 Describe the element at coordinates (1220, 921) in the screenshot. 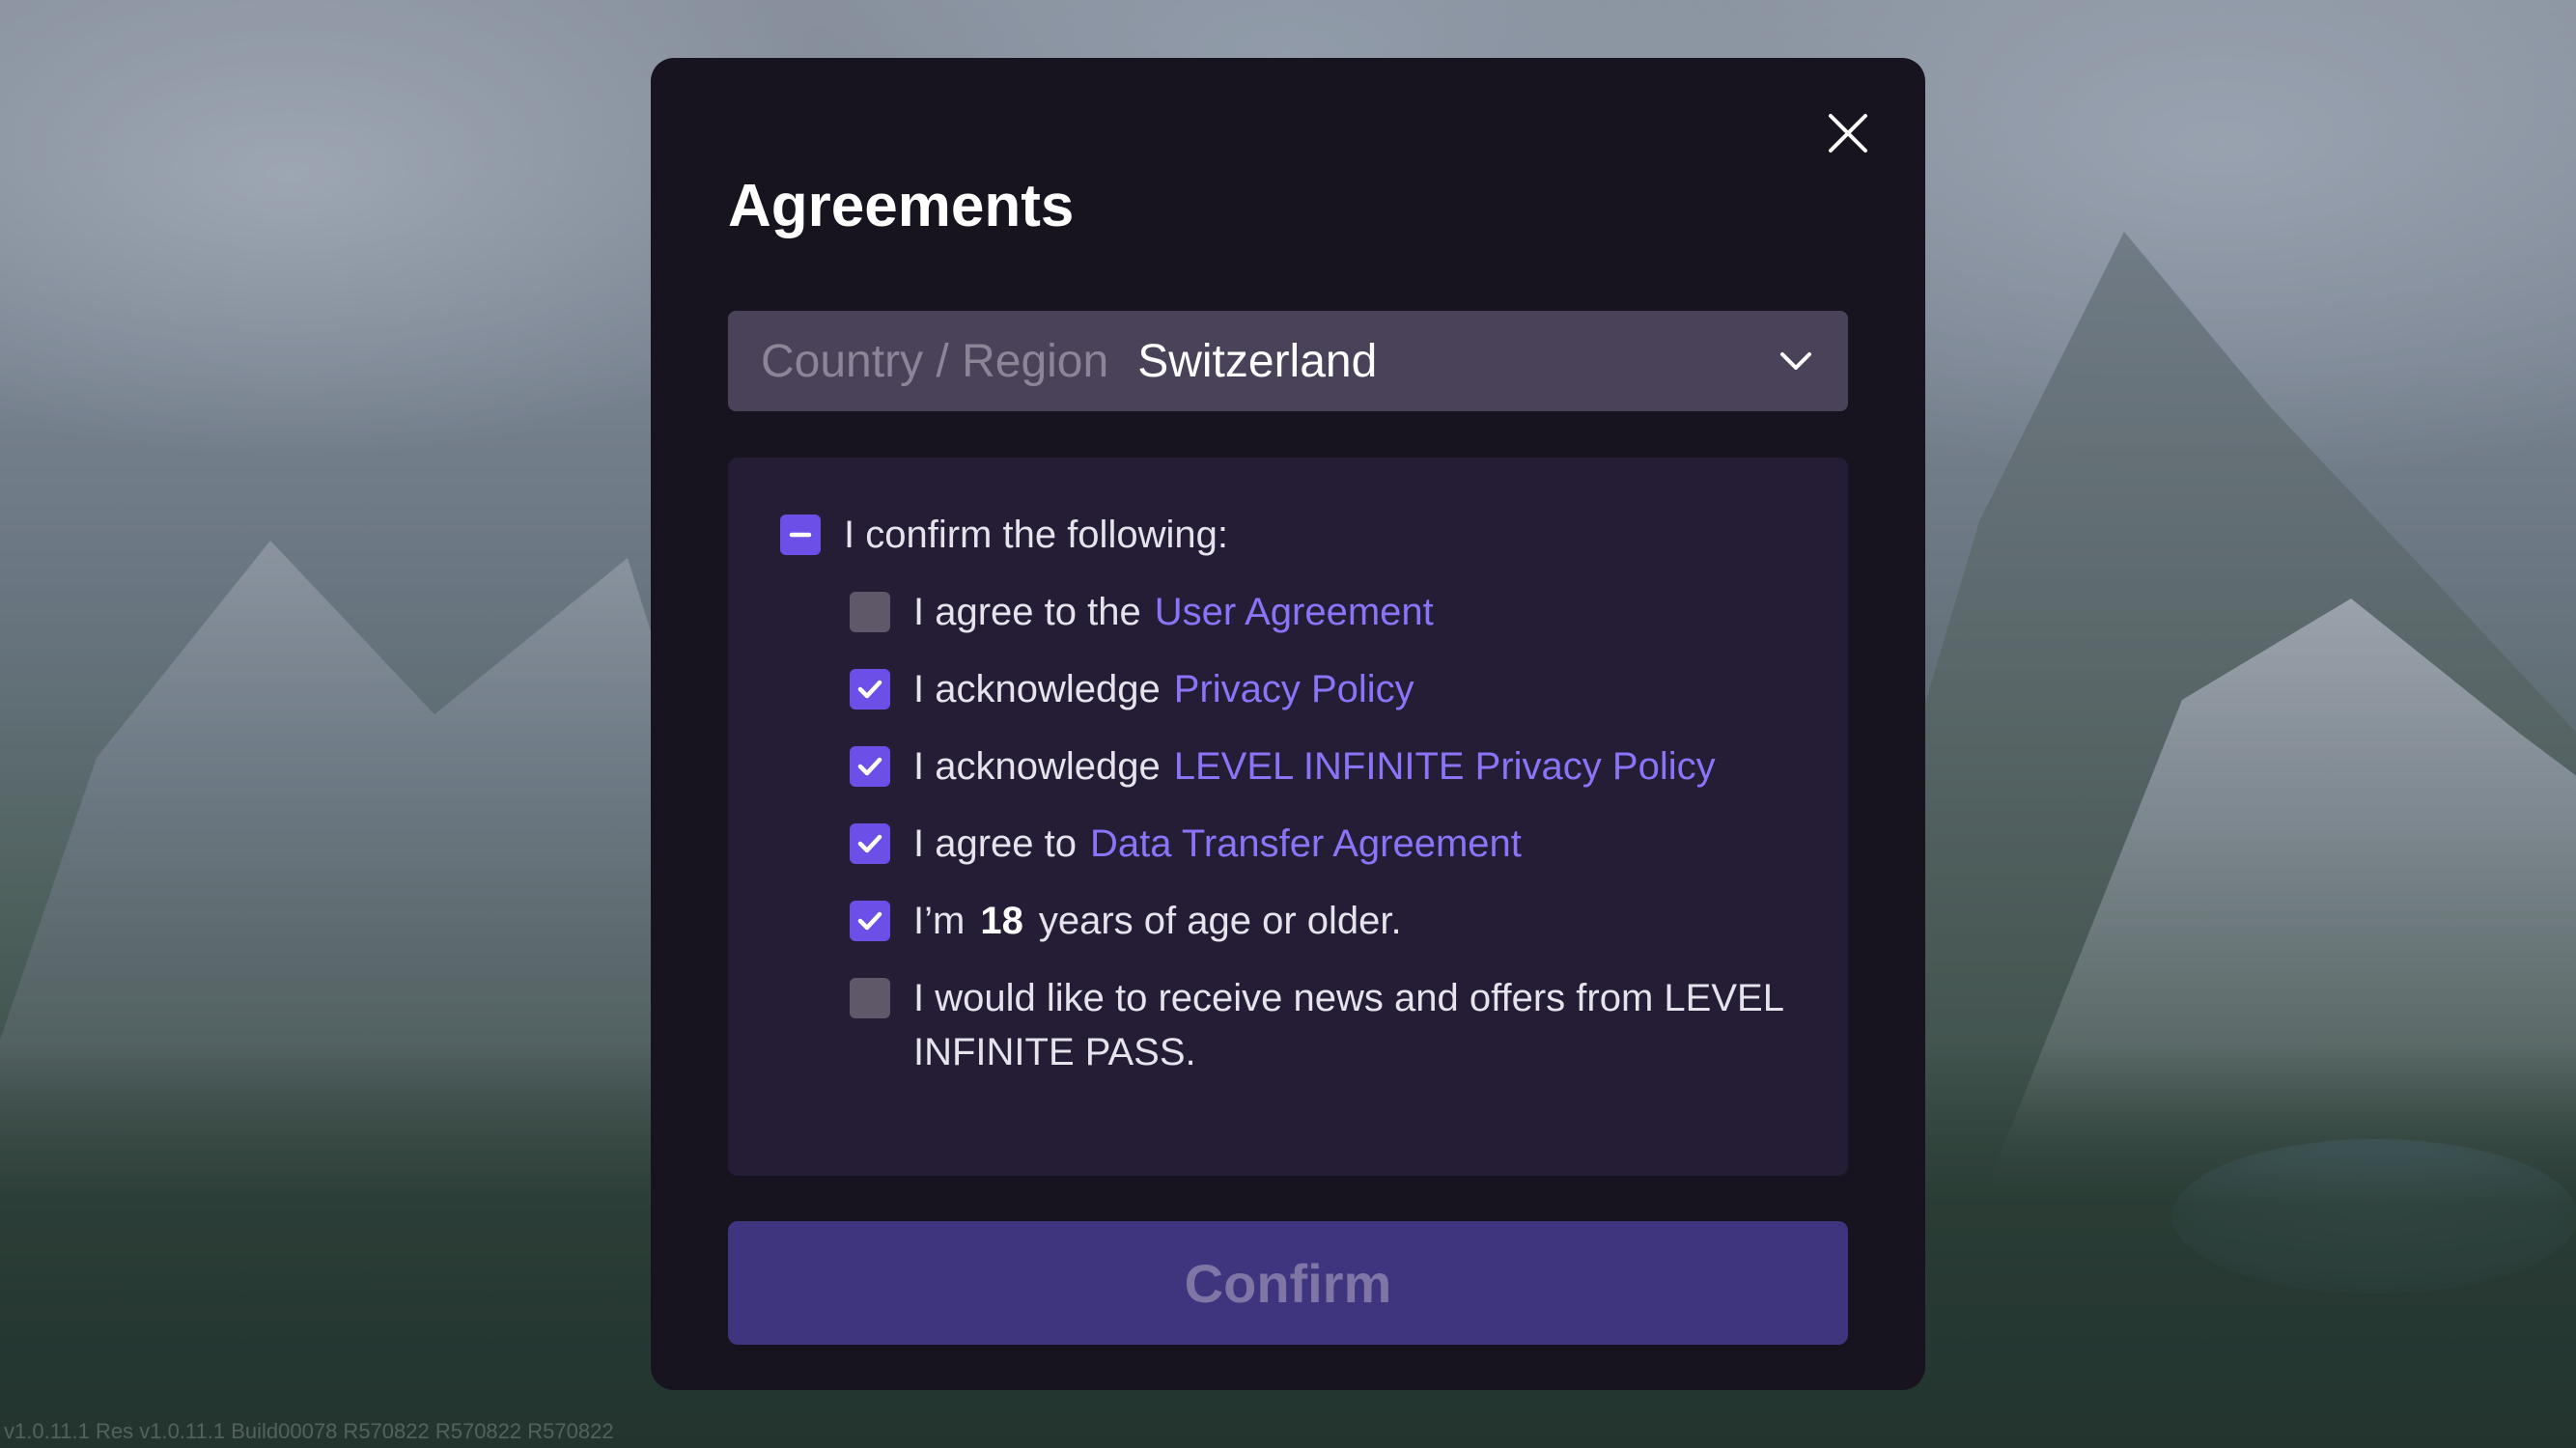

I see `age-suffix: years of age or older.` at that location.